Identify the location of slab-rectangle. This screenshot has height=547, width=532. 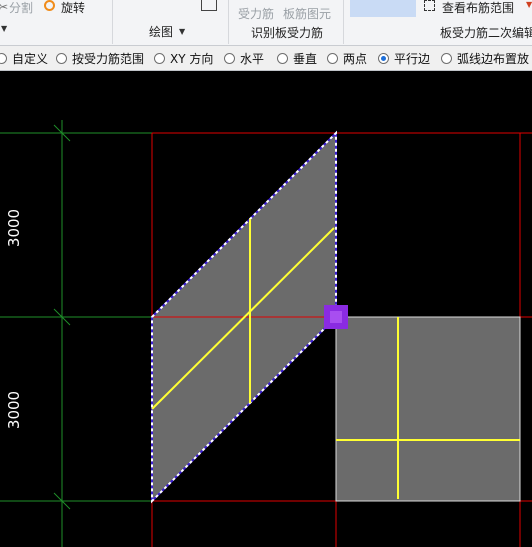
(428, 409).